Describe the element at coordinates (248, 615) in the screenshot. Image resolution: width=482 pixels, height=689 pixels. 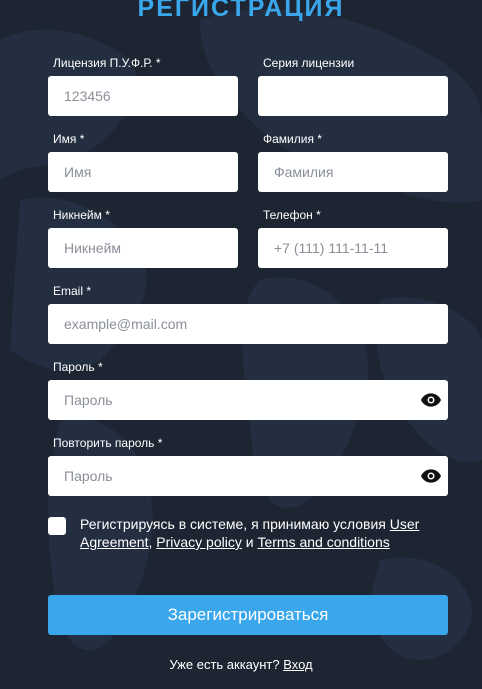
I see `register-button: Зарегистрироваться` at that location.